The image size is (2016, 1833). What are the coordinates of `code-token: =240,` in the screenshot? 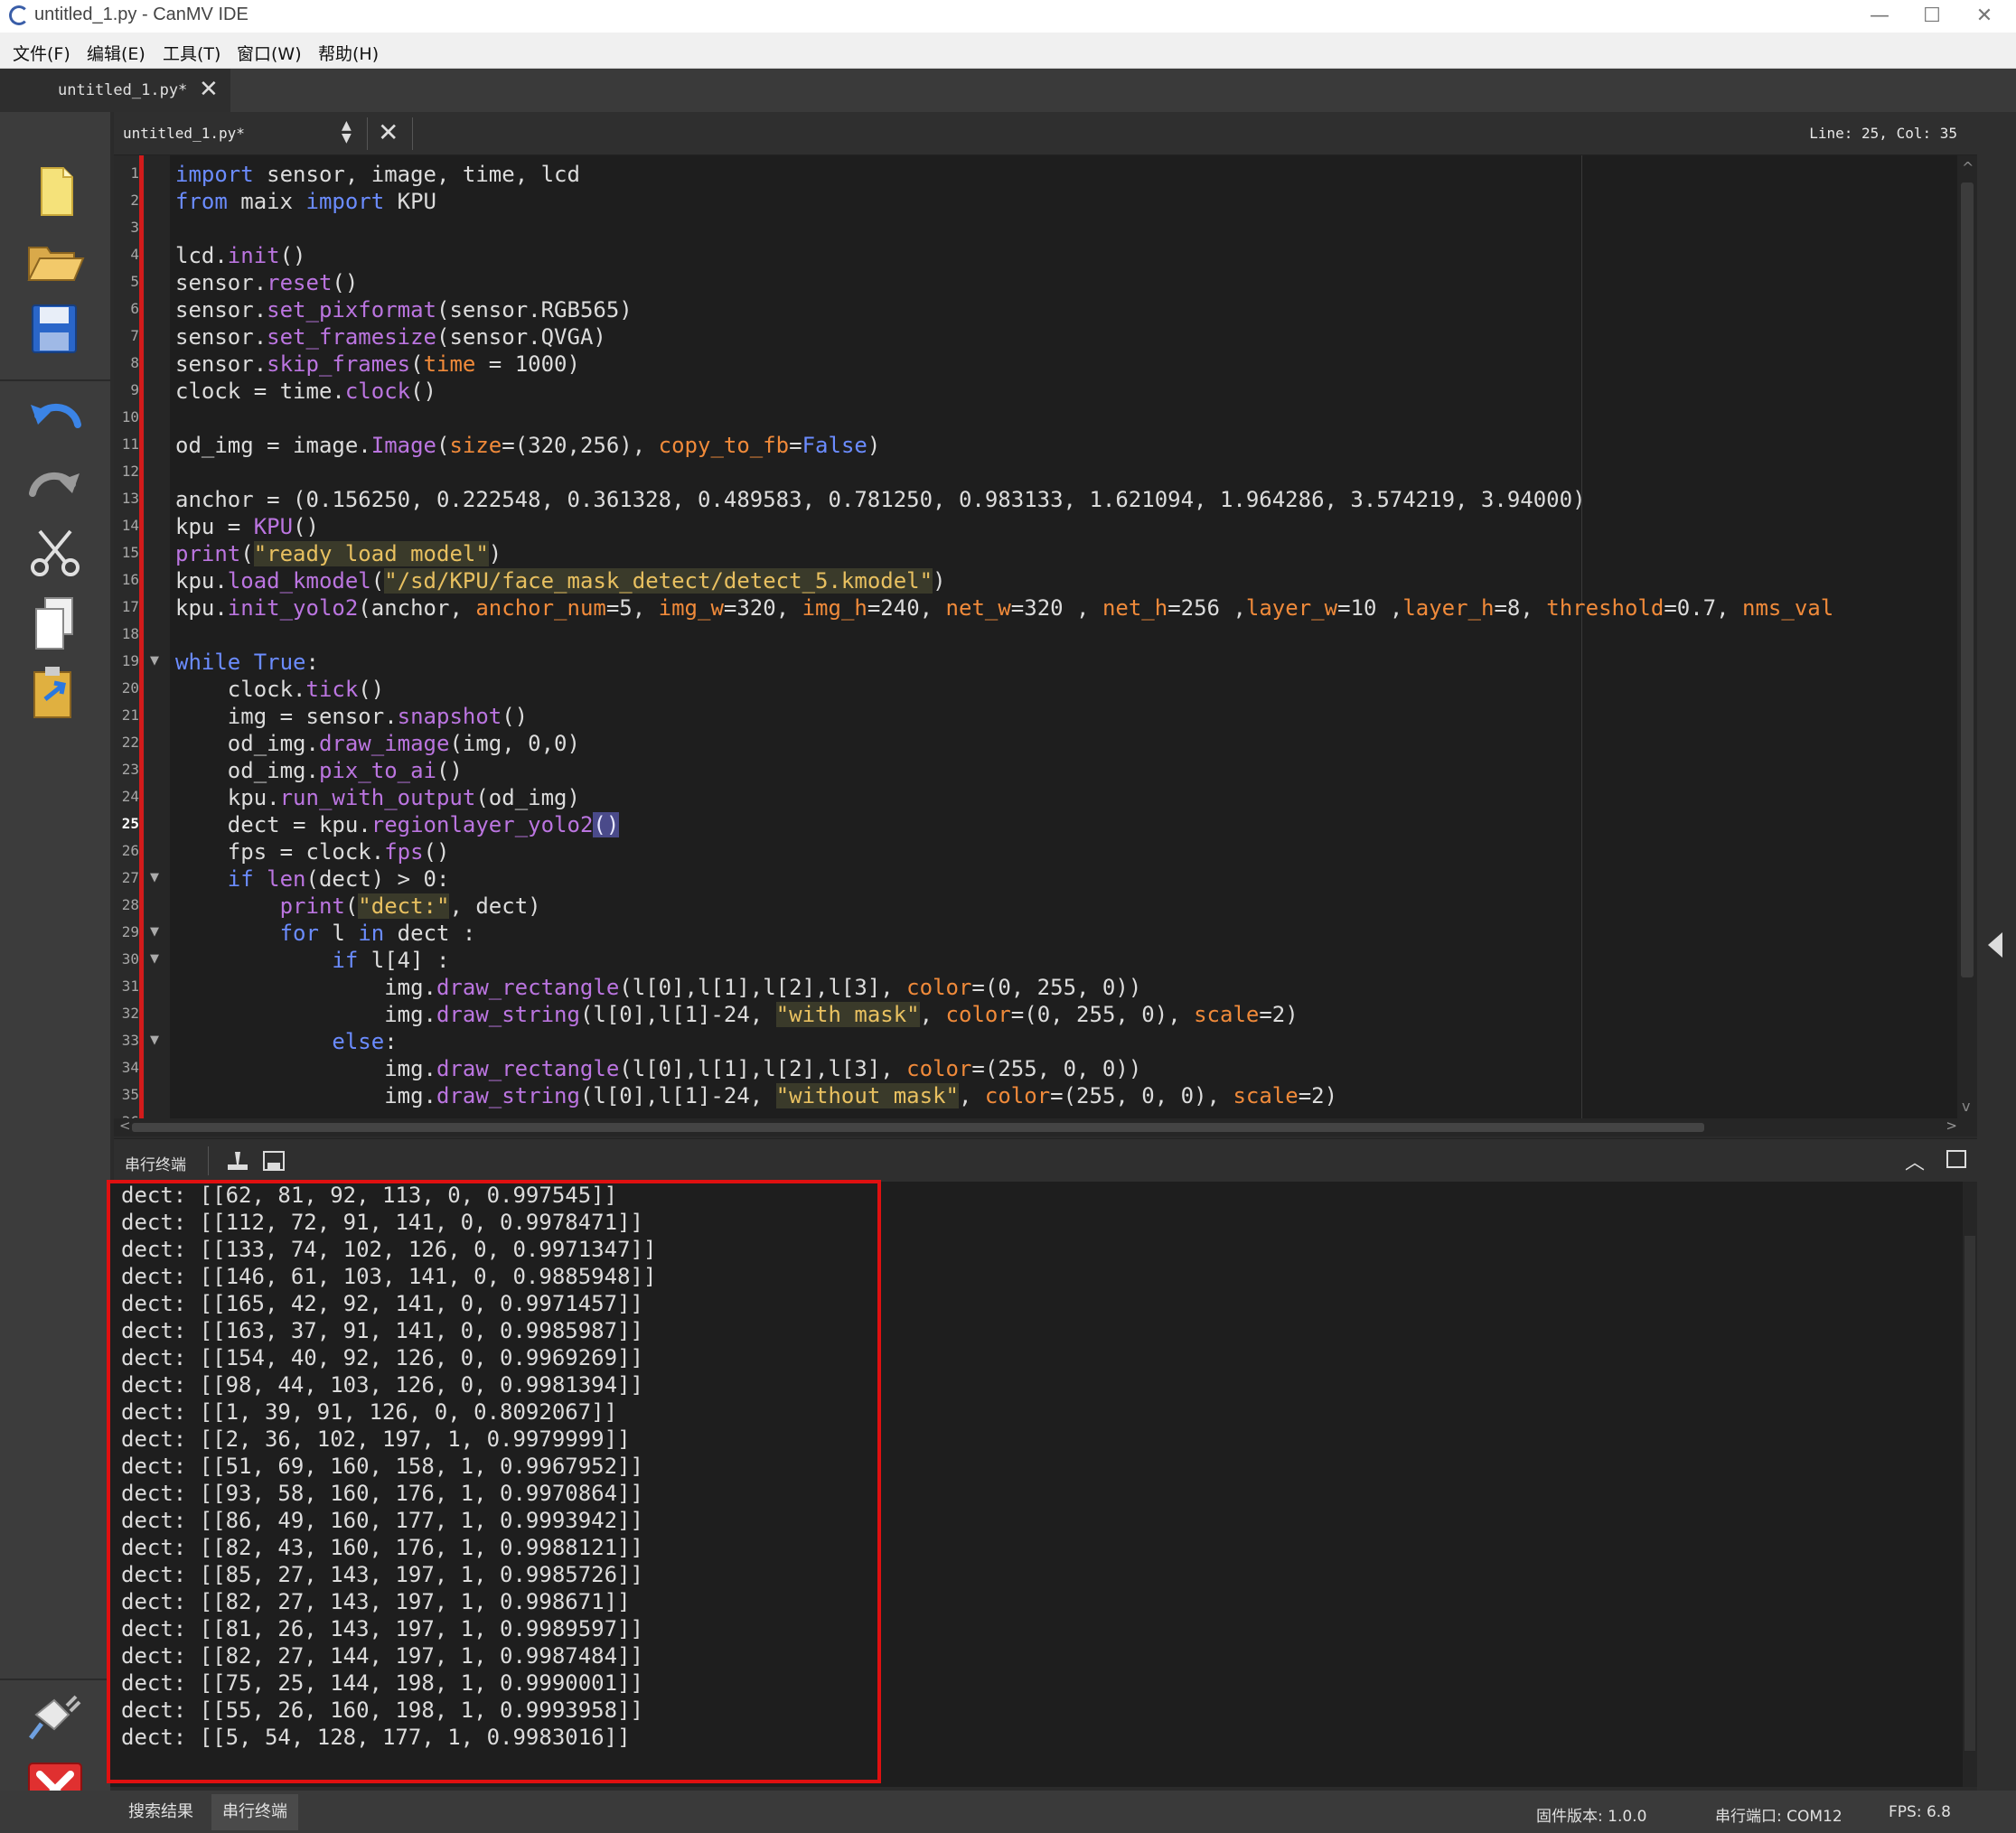 It's located at (906, 608).